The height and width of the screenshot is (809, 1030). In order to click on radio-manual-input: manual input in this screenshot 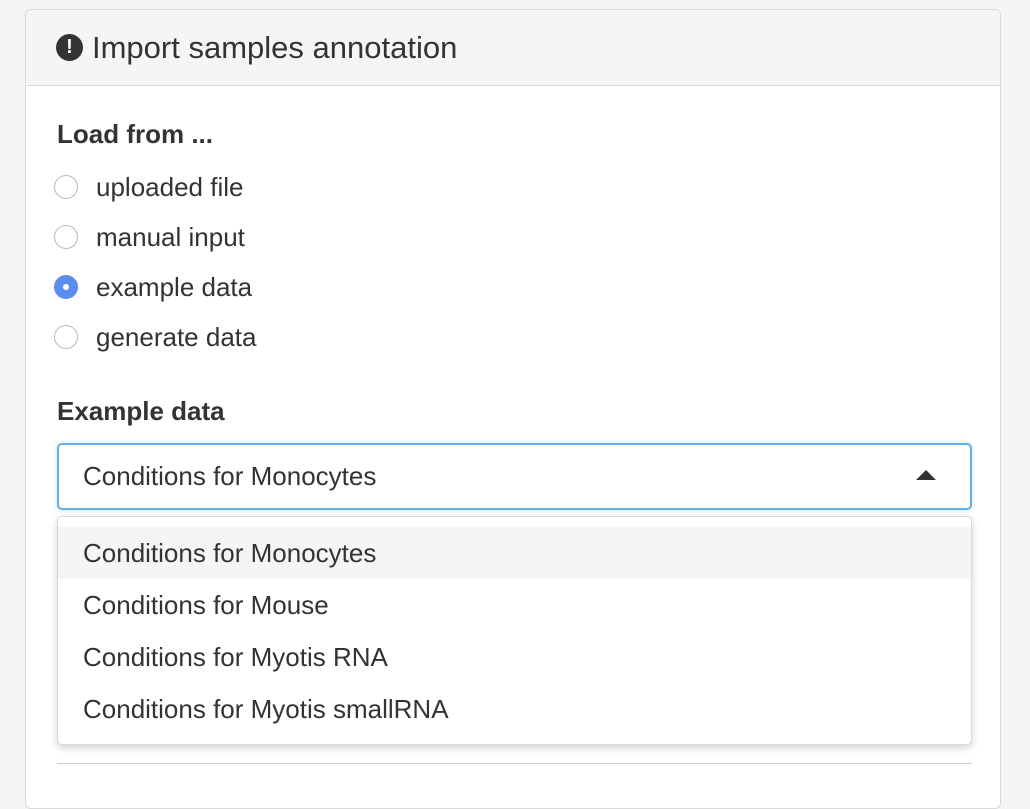, I will do `click(149, 237)`.